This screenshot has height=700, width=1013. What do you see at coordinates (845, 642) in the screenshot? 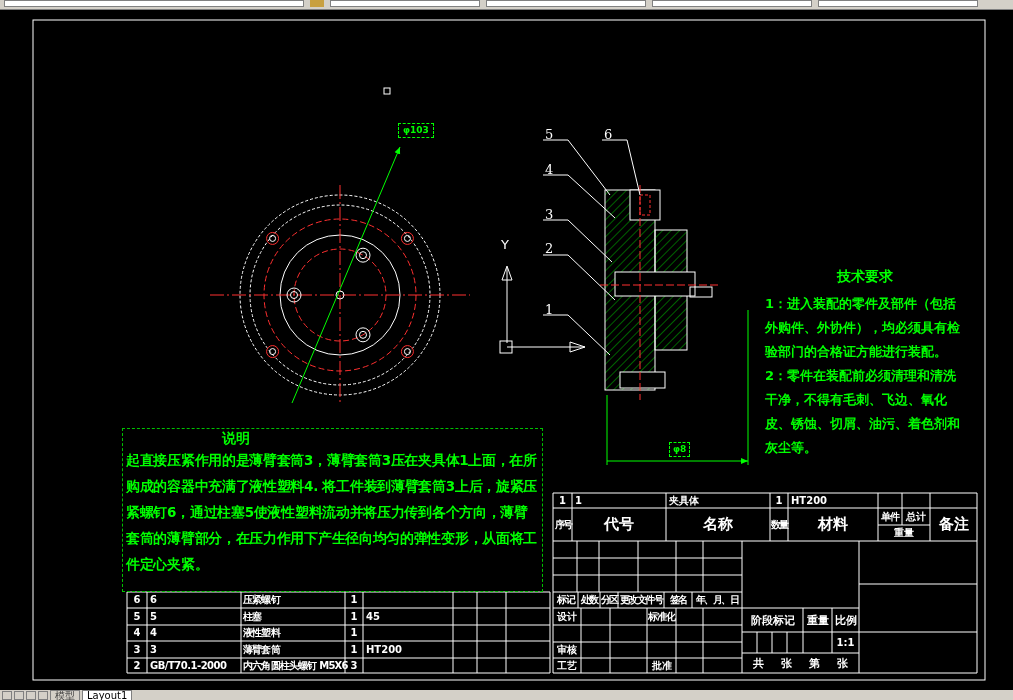
I see `table-cell-text: 1:1` at bounding box center [845, 642].